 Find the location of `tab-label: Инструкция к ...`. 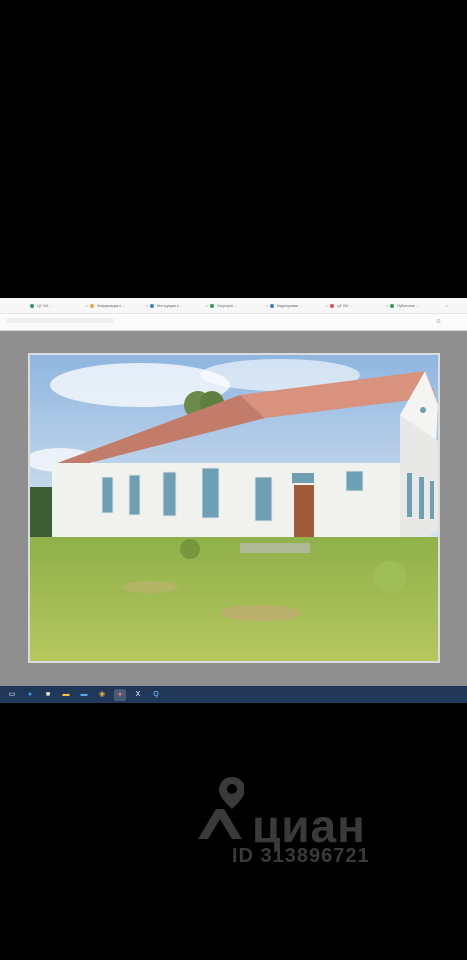

tab-label: Инструкция к ... is located at coordinates (170, 305).